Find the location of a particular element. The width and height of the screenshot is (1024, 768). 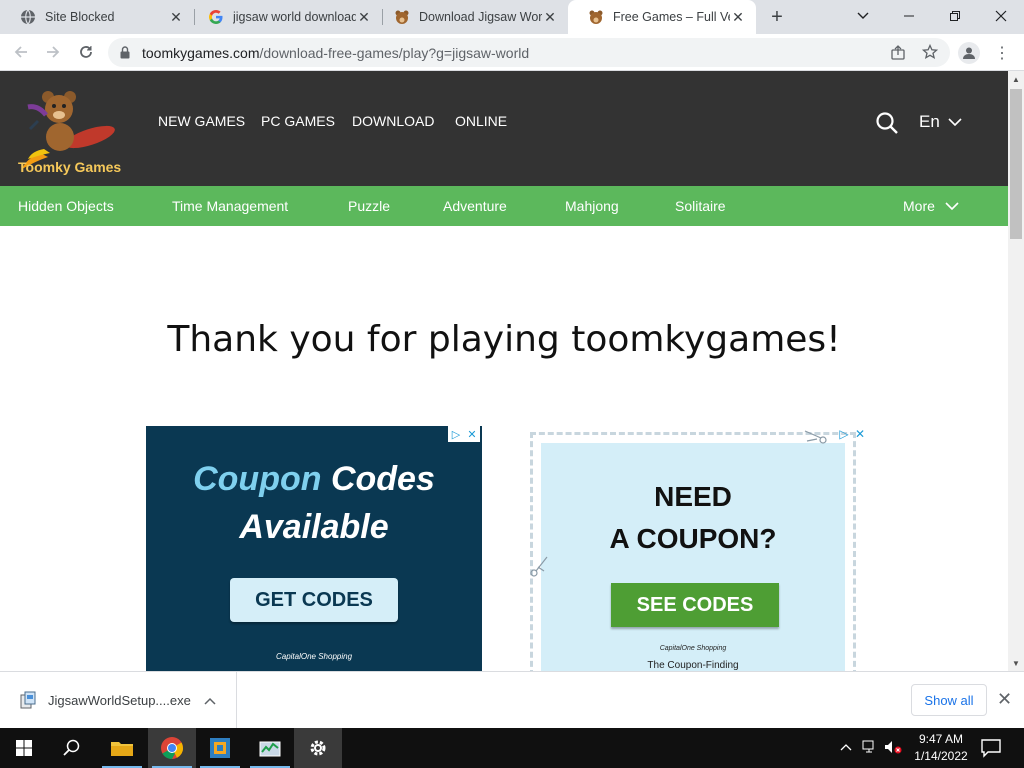

taskbar-app-monitor is located at coordinates (270, 748).